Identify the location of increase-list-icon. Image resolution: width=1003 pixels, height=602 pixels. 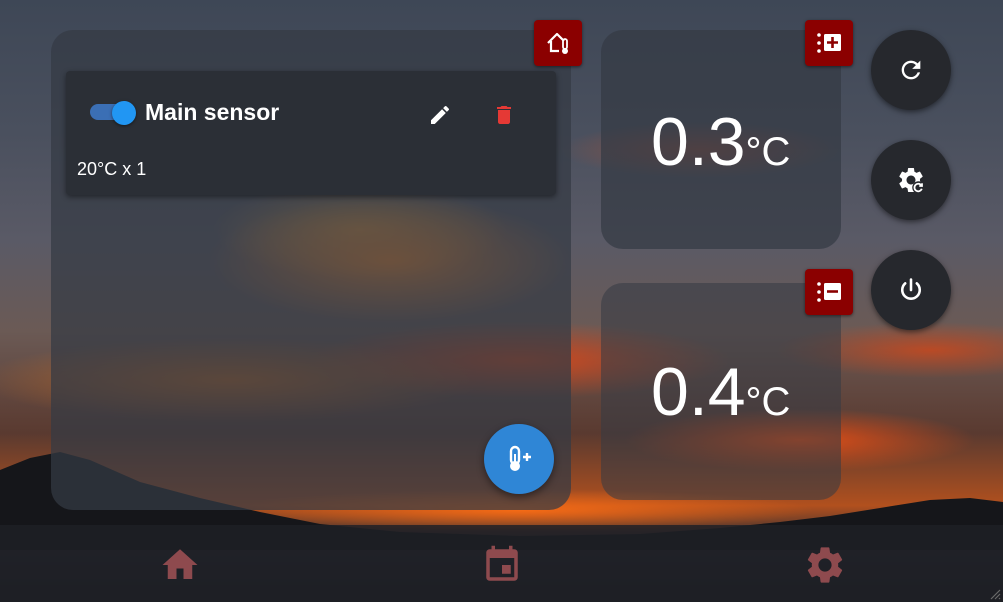
(829, 43).